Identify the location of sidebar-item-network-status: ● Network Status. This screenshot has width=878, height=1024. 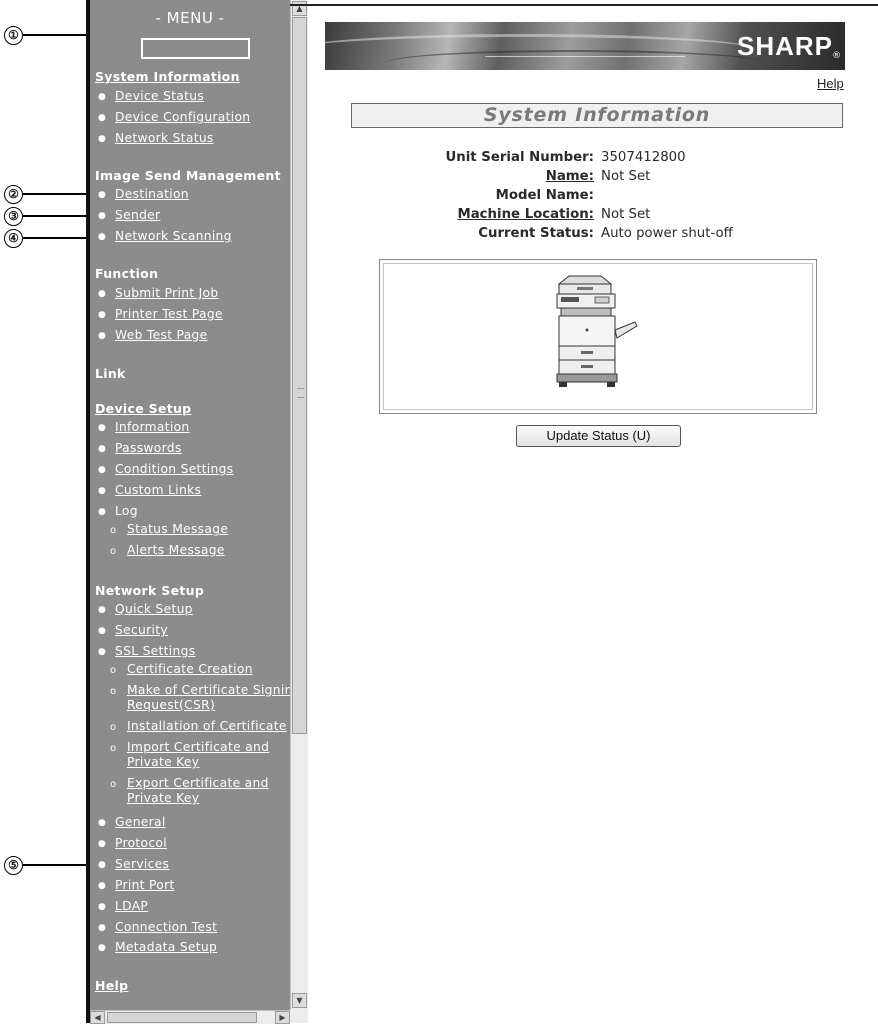
(156, 138).